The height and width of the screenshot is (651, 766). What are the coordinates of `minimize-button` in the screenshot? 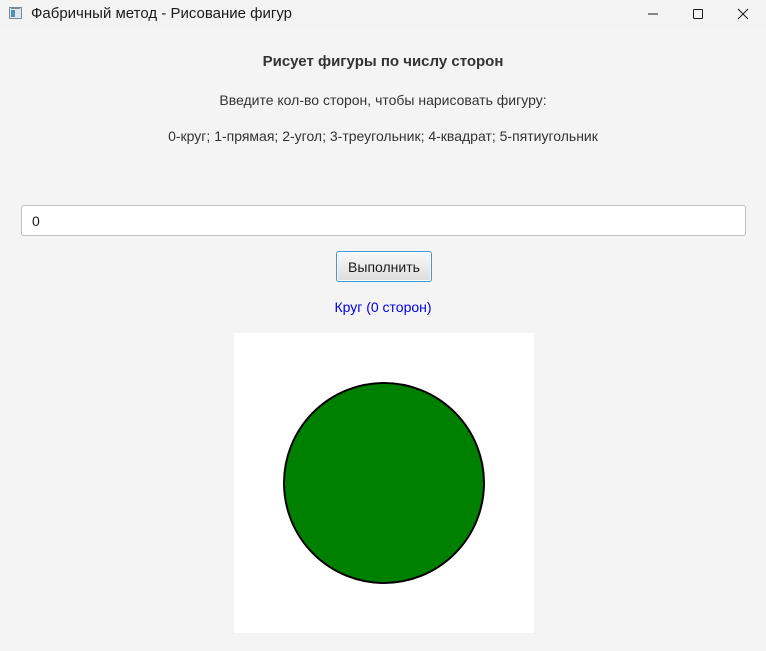 It's located at (653, 14).